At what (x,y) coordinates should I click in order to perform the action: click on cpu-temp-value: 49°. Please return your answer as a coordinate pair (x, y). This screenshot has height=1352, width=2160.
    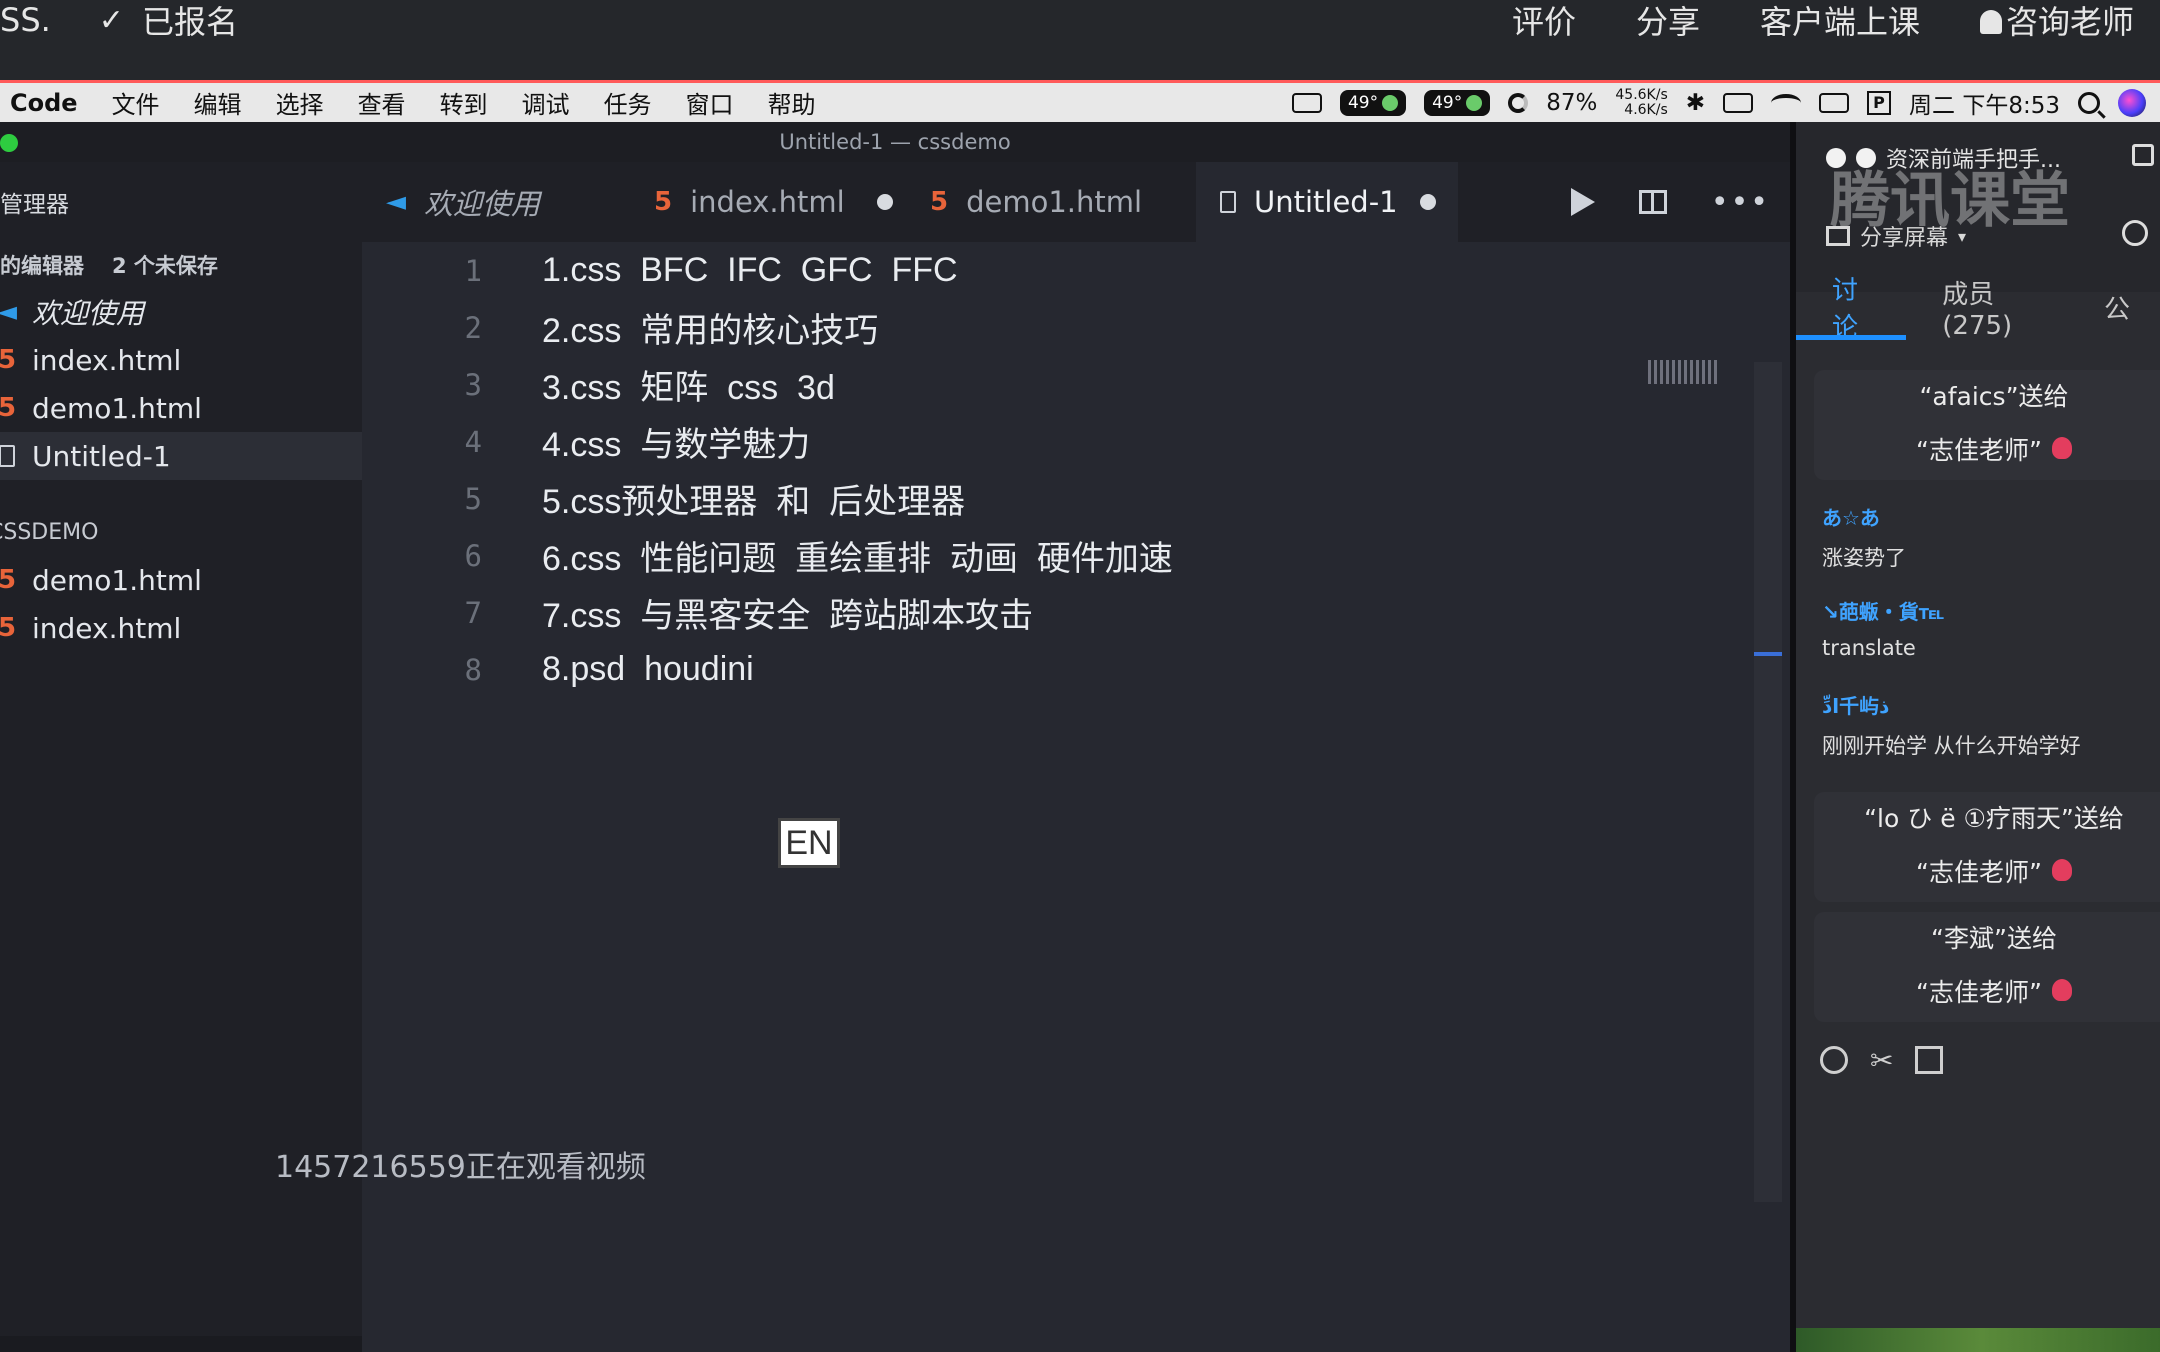
    Looking at the image, I should click on (1363, 102).